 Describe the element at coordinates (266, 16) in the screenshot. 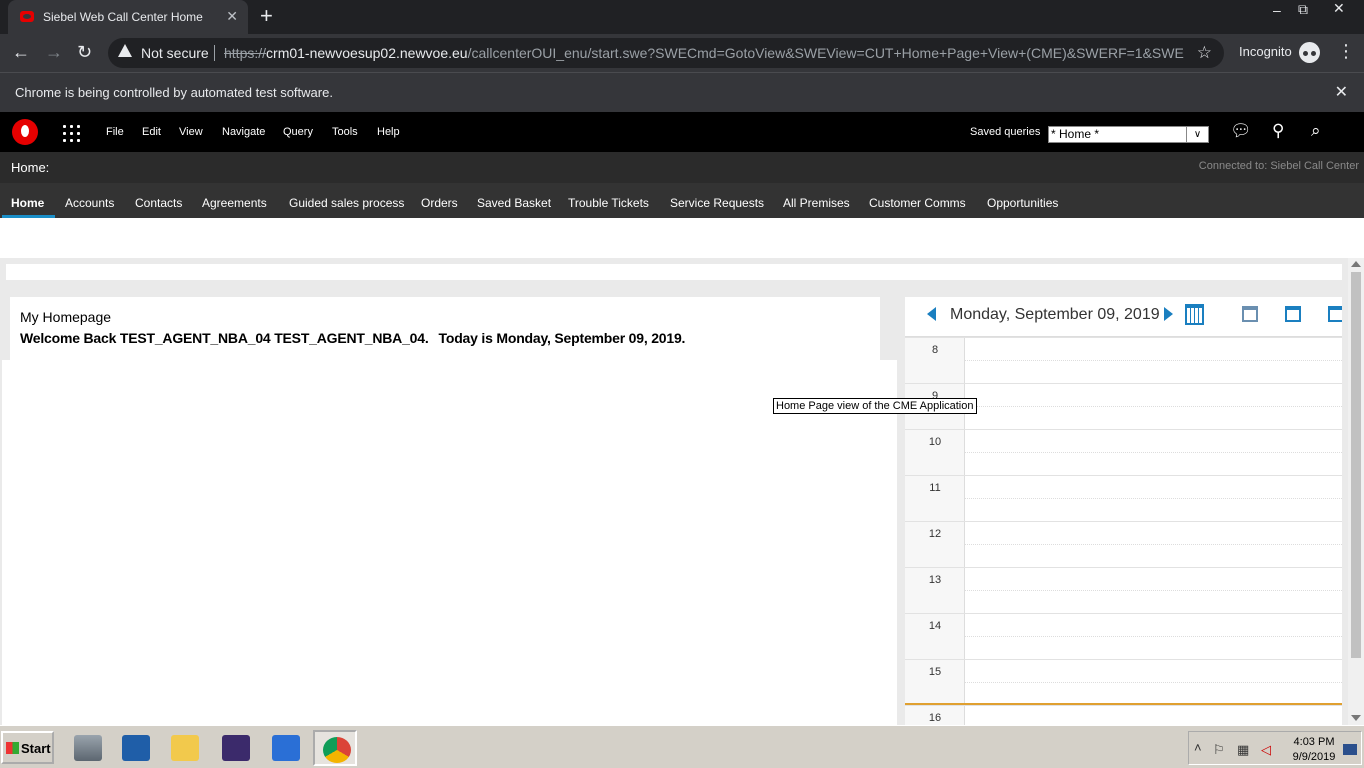

I see `new-tab-button: +` at that location.